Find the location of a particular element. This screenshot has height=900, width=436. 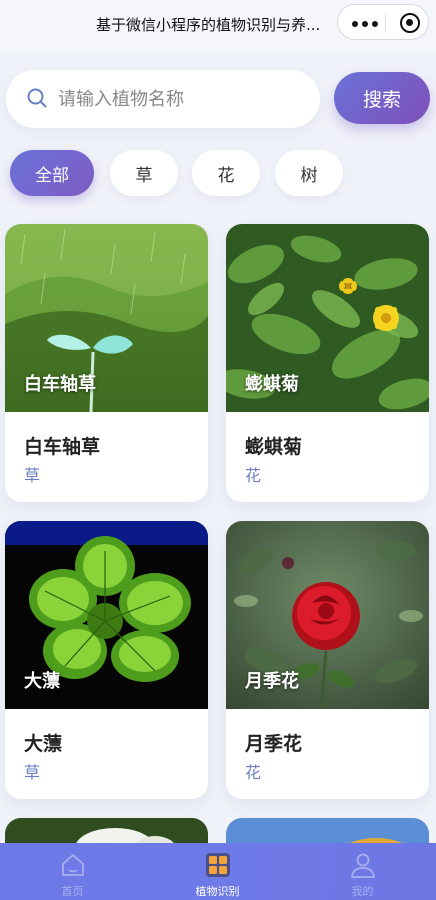

search-box is located at coordinates (163, 99).